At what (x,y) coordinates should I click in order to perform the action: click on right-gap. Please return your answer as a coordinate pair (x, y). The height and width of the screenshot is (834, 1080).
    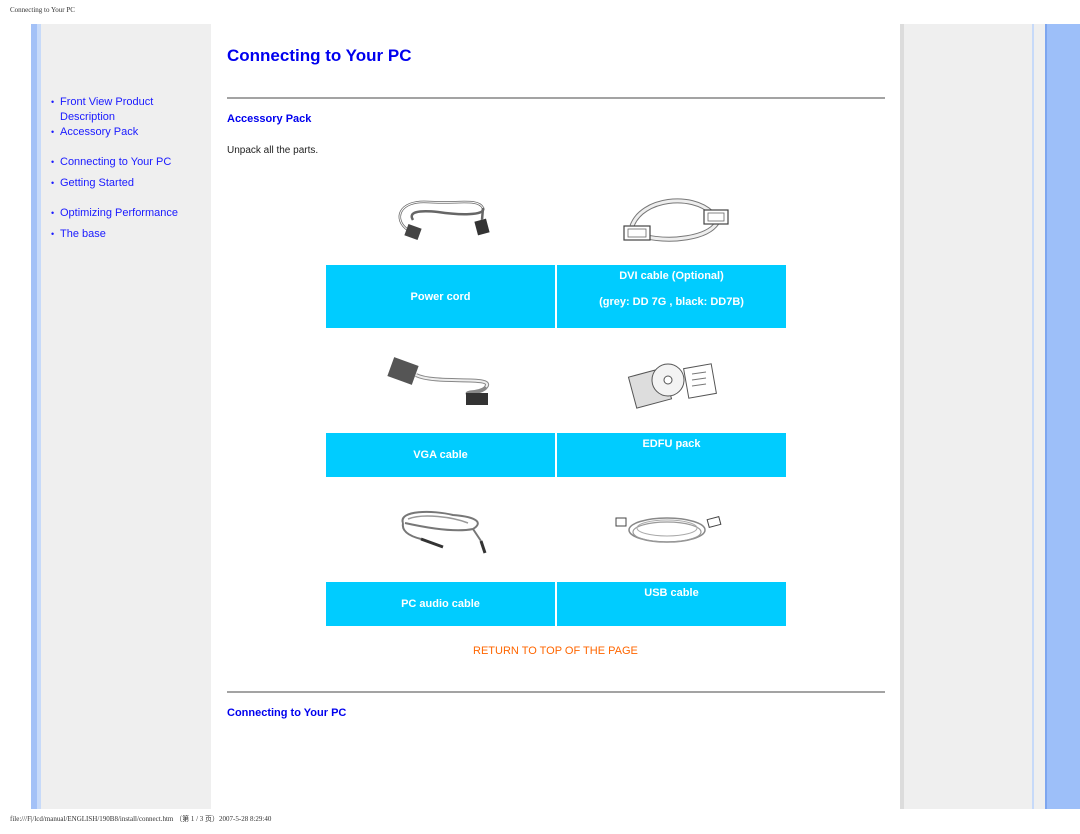
    Looking at the image, I should click on (1039, 416).